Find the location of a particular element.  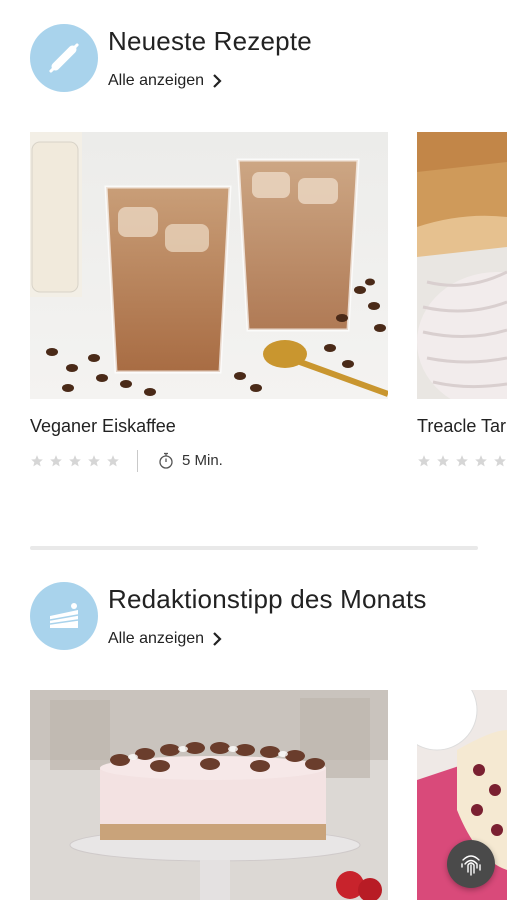

recipe-card: Treacle Tar is located at coordinates (462, 304).